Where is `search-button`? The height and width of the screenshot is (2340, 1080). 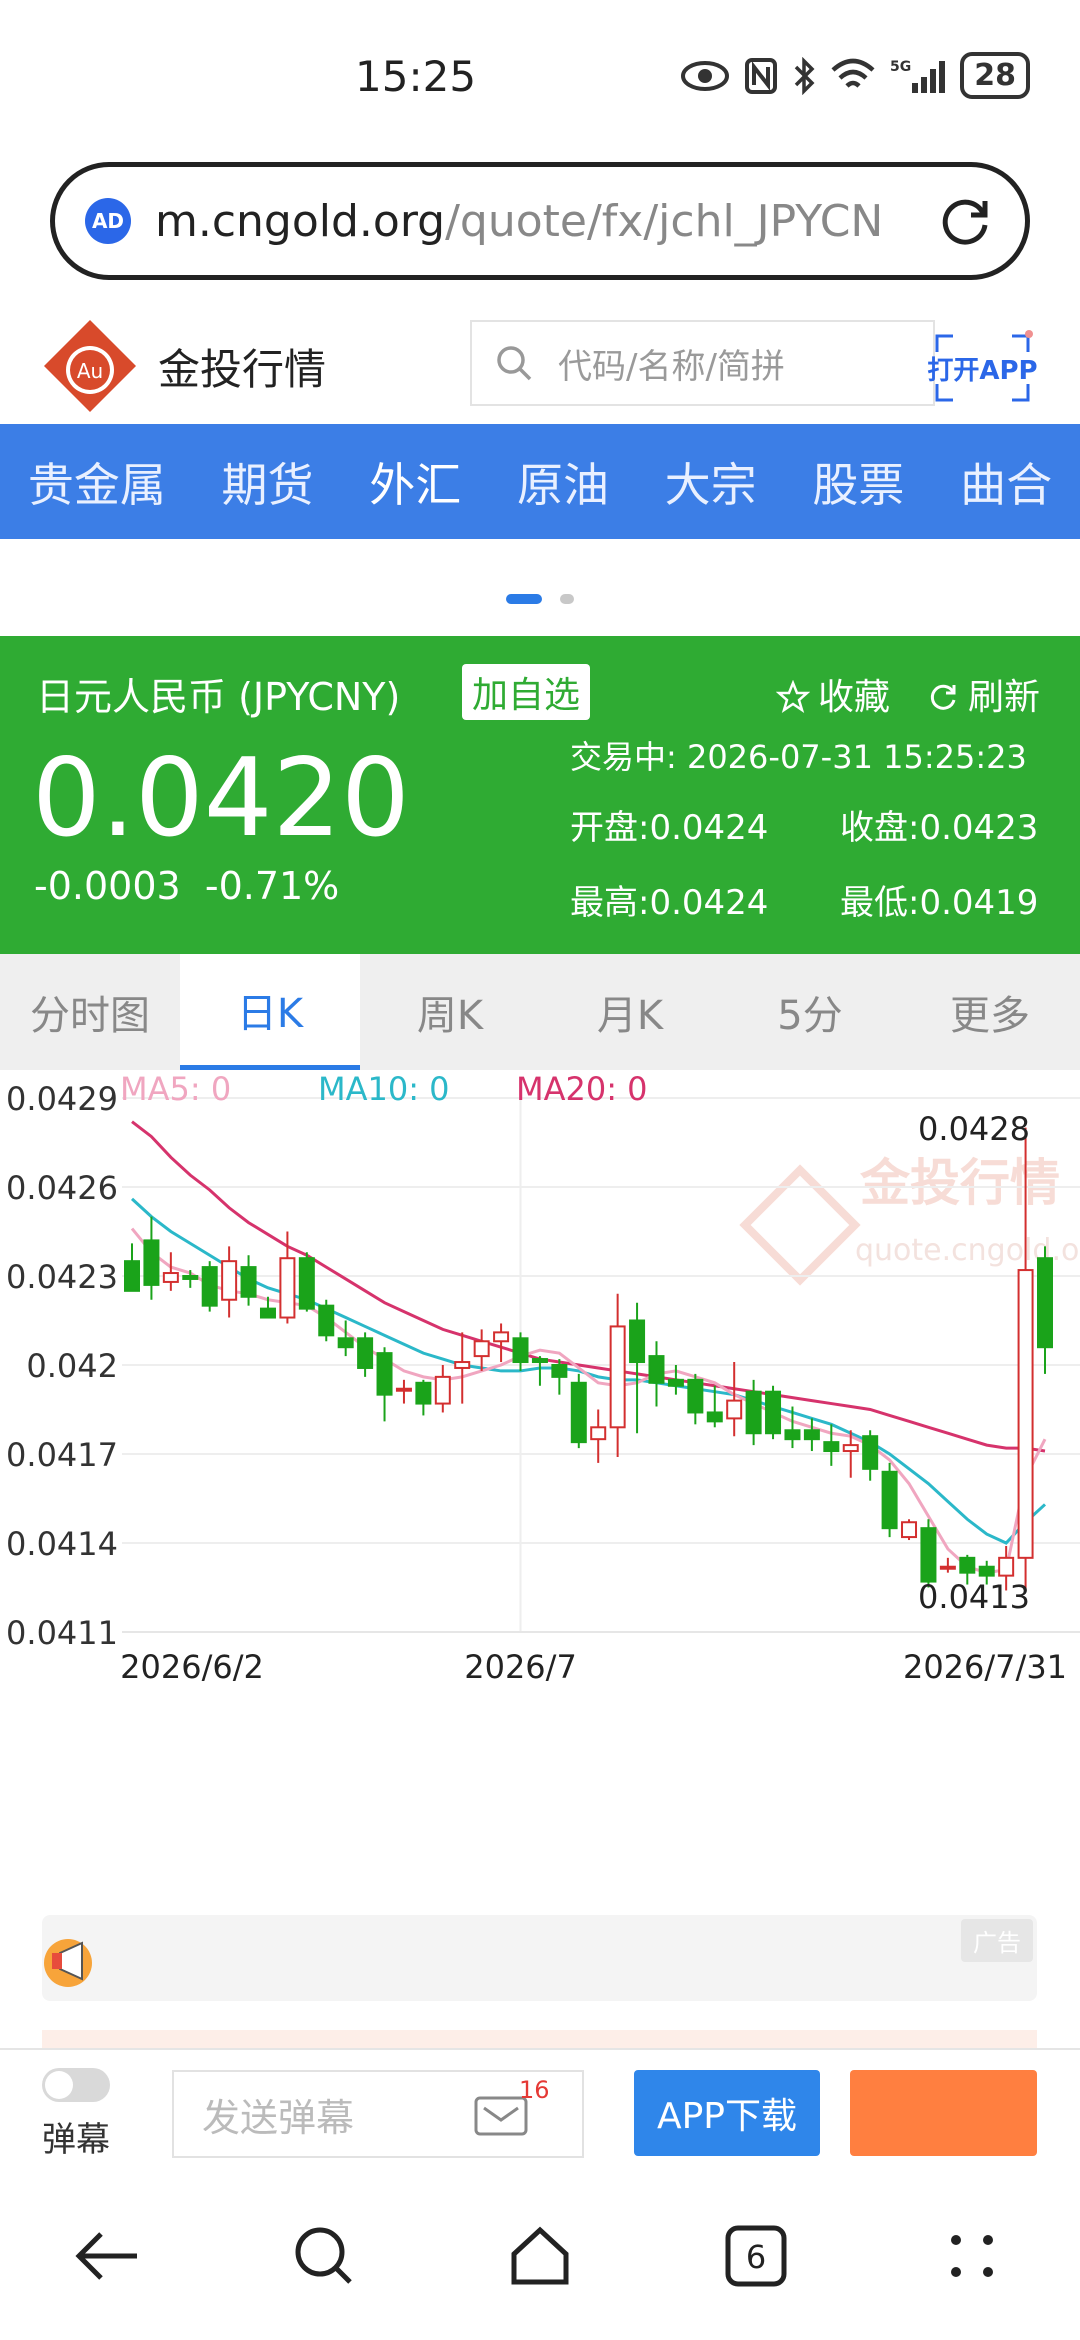 search-button is located at coordinates (324, 2256).